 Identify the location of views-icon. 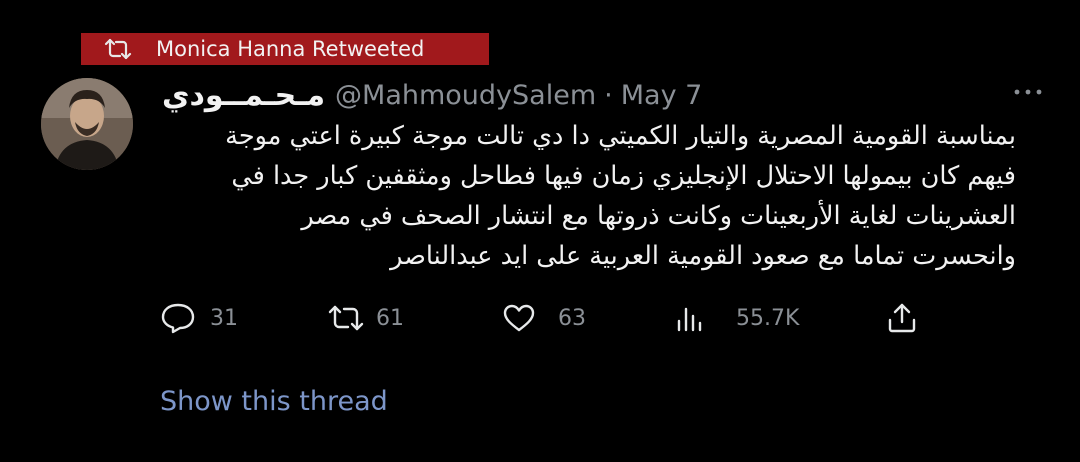
(691, 318).